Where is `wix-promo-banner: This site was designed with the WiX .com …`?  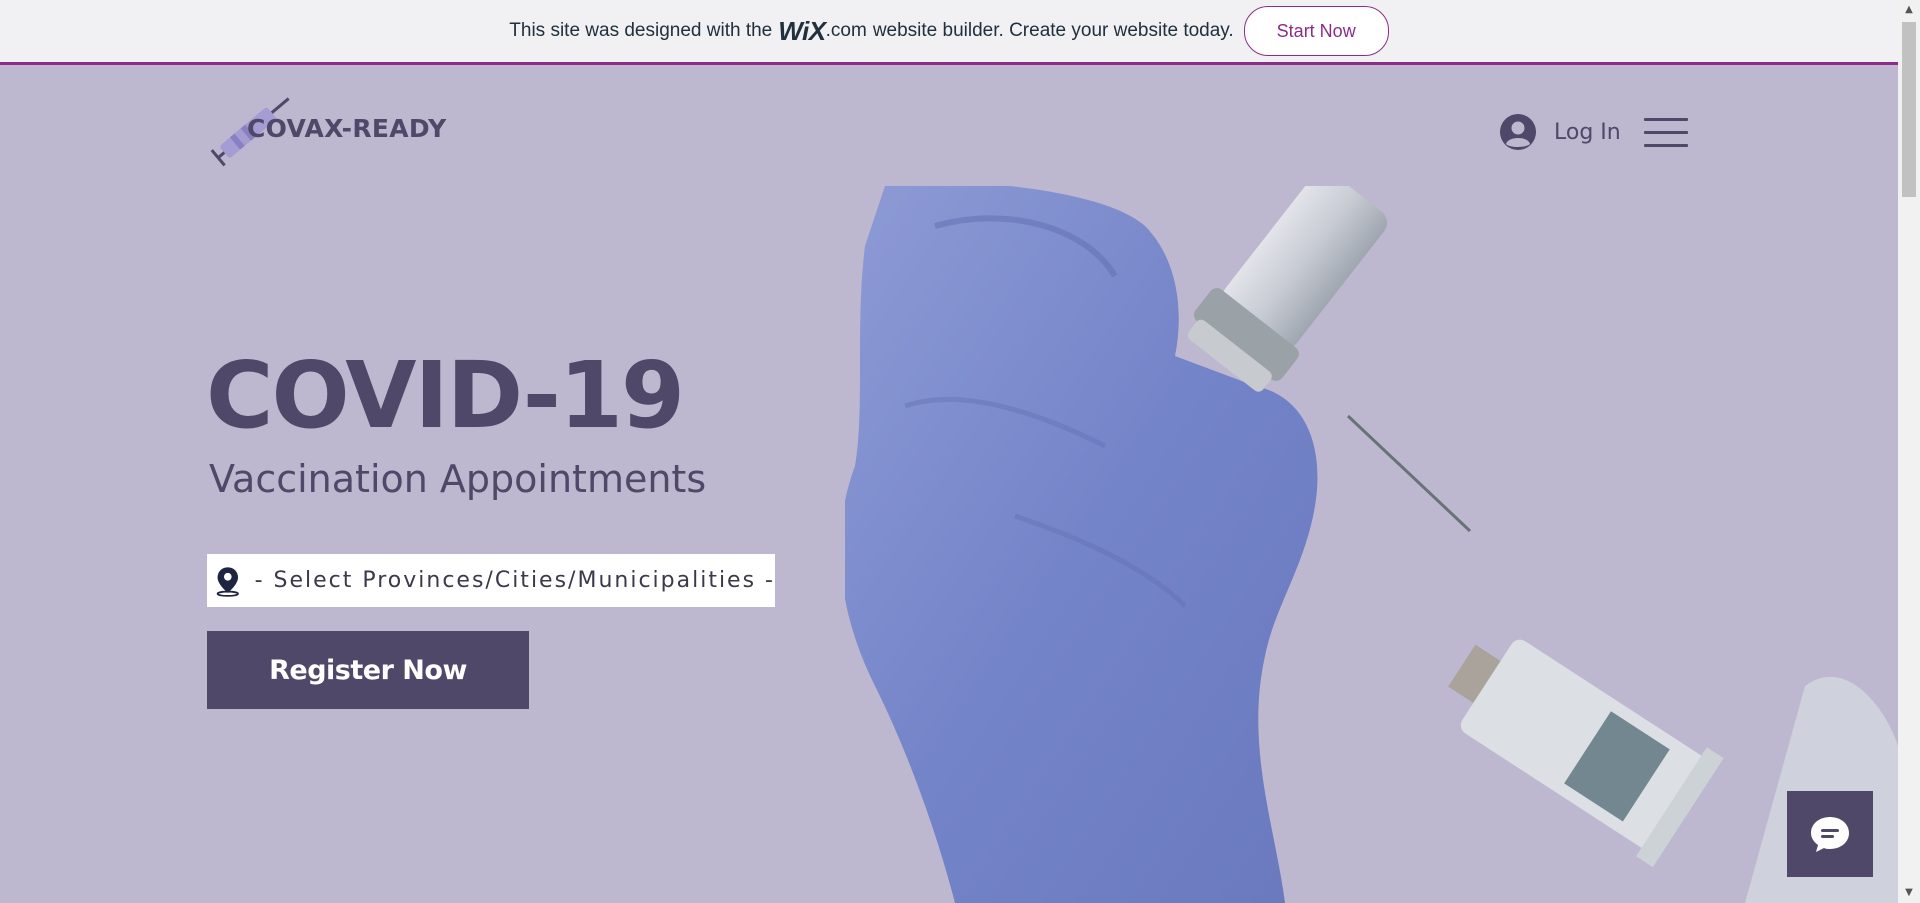
wix-promo-banner: This site was designed with the WiX .com … is located at coordinates (949, 32).